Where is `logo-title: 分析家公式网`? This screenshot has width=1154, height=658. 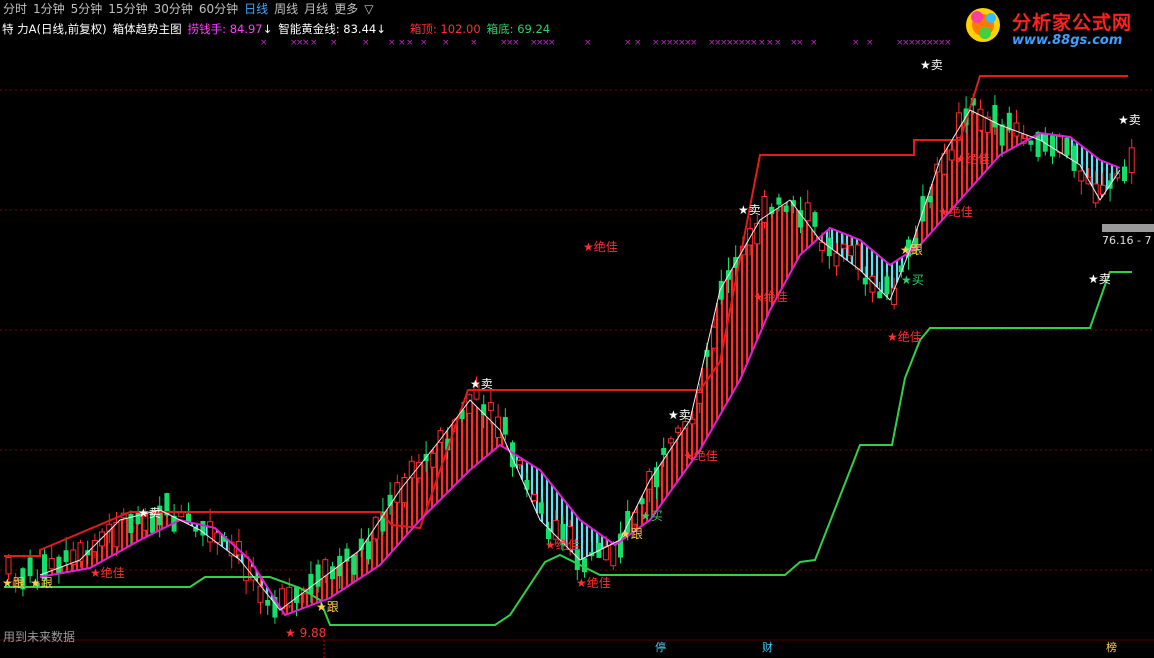 logo-title: 分析家公式网 is located at coordinates (1072, 23).